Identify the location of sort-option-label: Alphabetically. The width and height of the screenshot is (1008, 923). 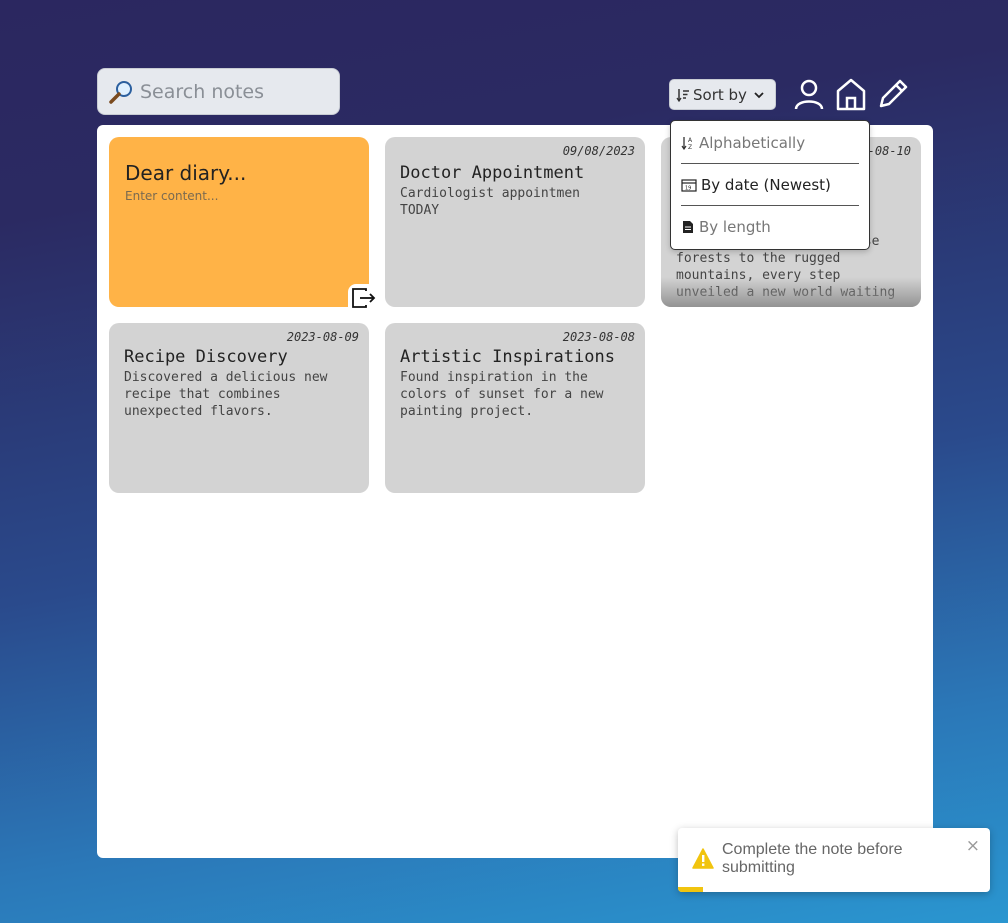
(752, 143).